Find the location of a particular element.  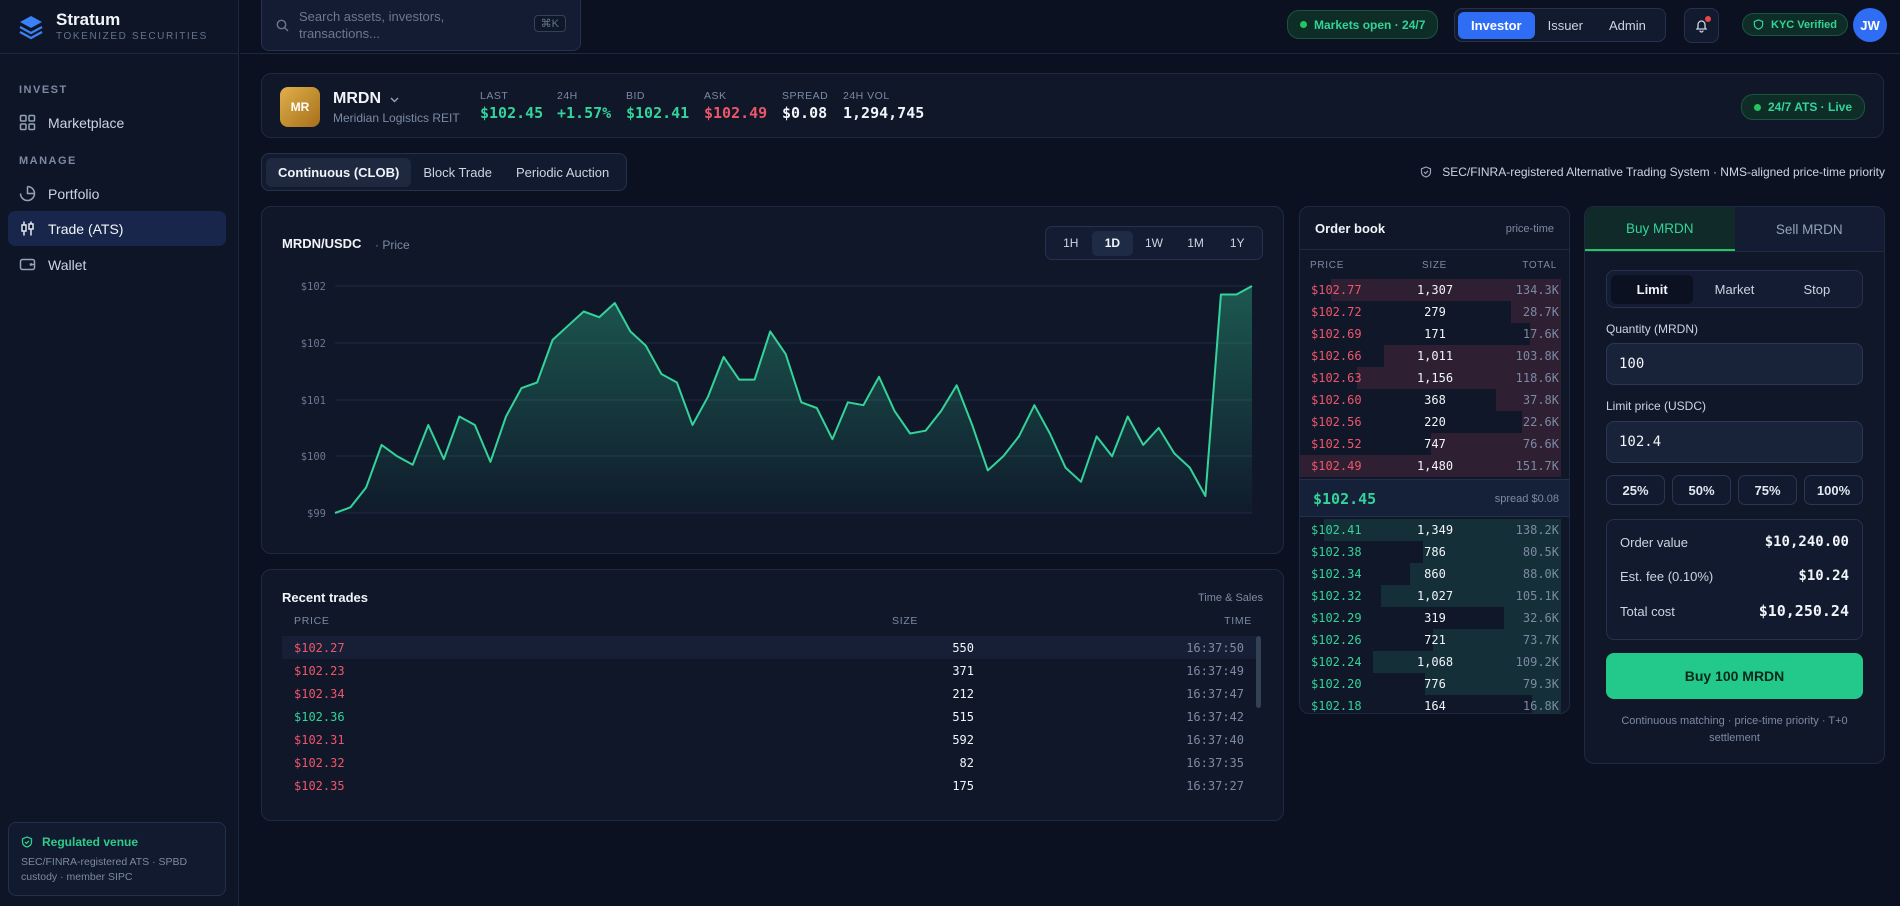

bid-row: $102.34 860 88.0K is located at coordinates (1434, 574).